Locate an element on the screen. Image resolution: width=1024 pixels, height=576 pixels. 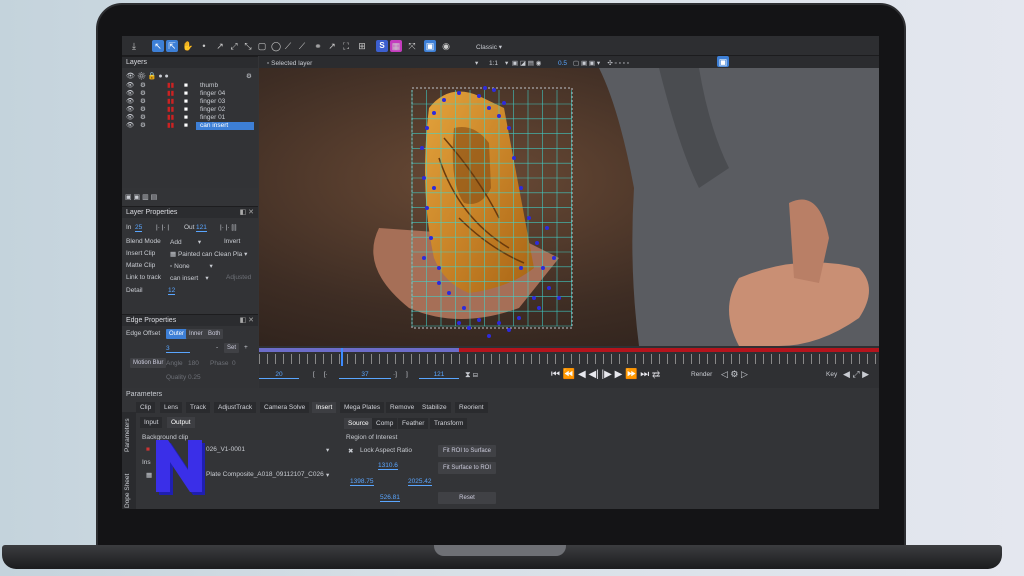
grid-icon: ▦ is located at coordinates (396, 46).